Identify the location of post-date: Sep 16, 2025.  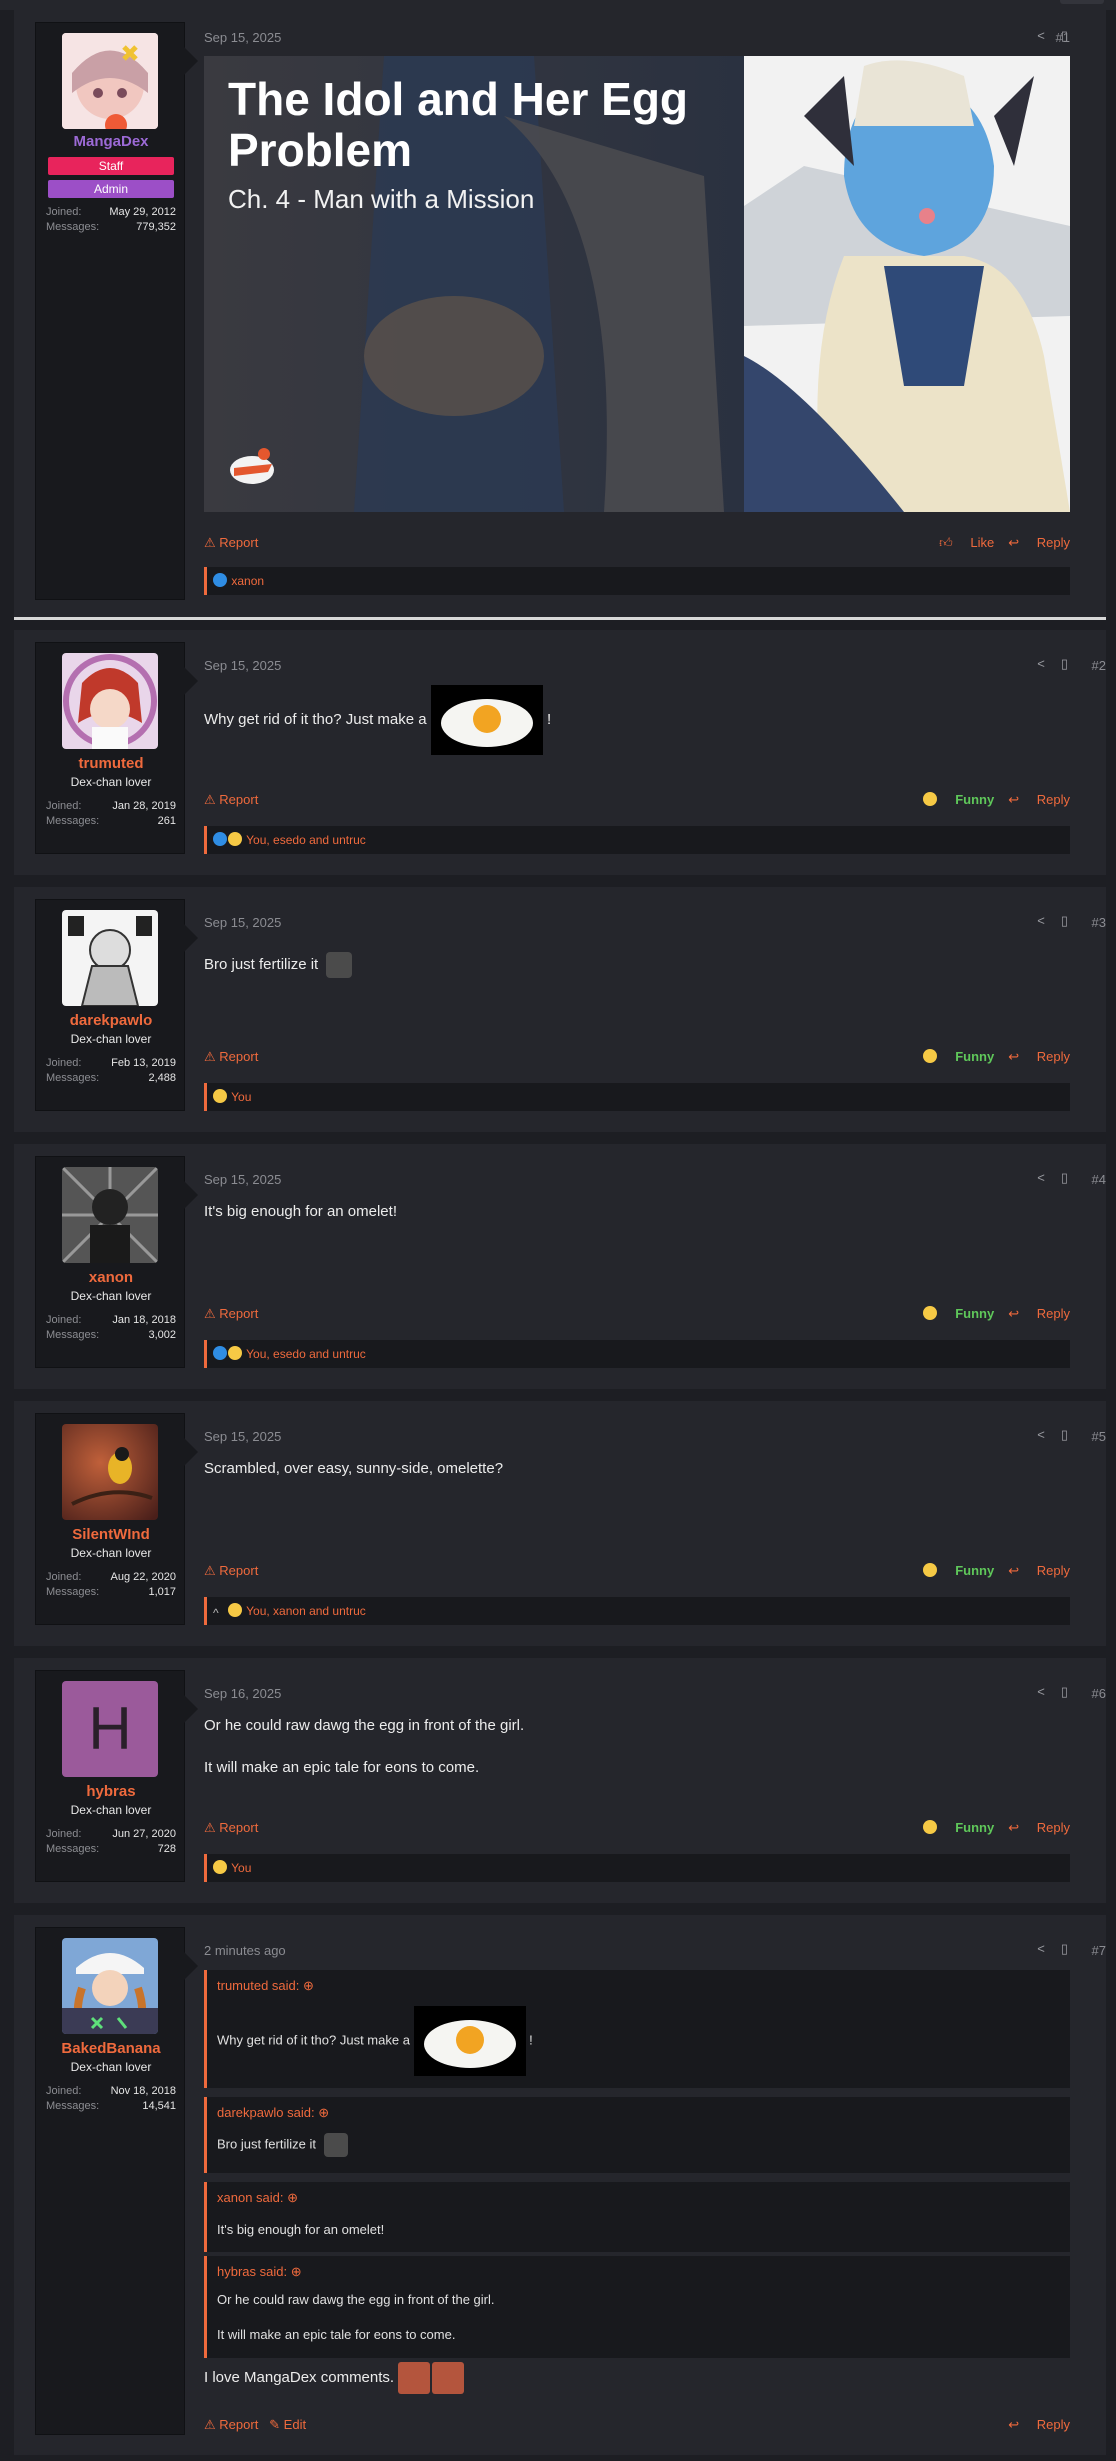
(242, 1693).